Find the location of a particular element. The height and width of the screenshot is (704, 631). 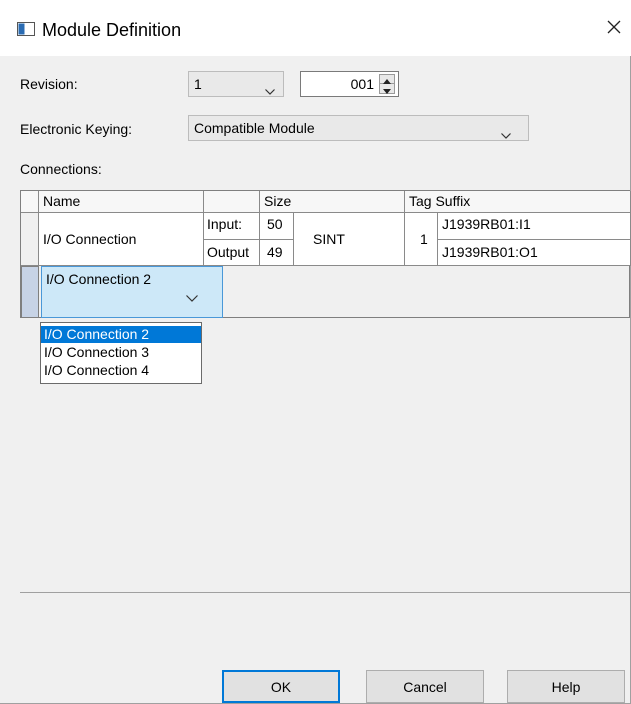

close-icon is located at coordinates (614, 28).